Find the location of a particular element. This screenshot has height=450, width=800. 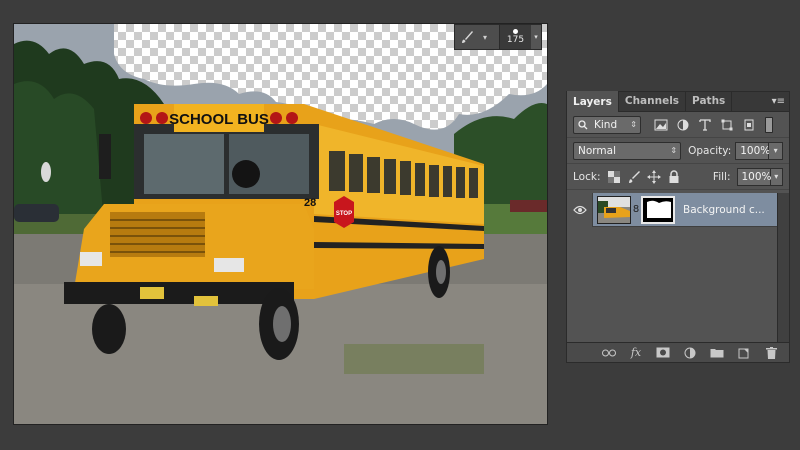

brush-size-display: 175 is located at coordinates (515, 37).